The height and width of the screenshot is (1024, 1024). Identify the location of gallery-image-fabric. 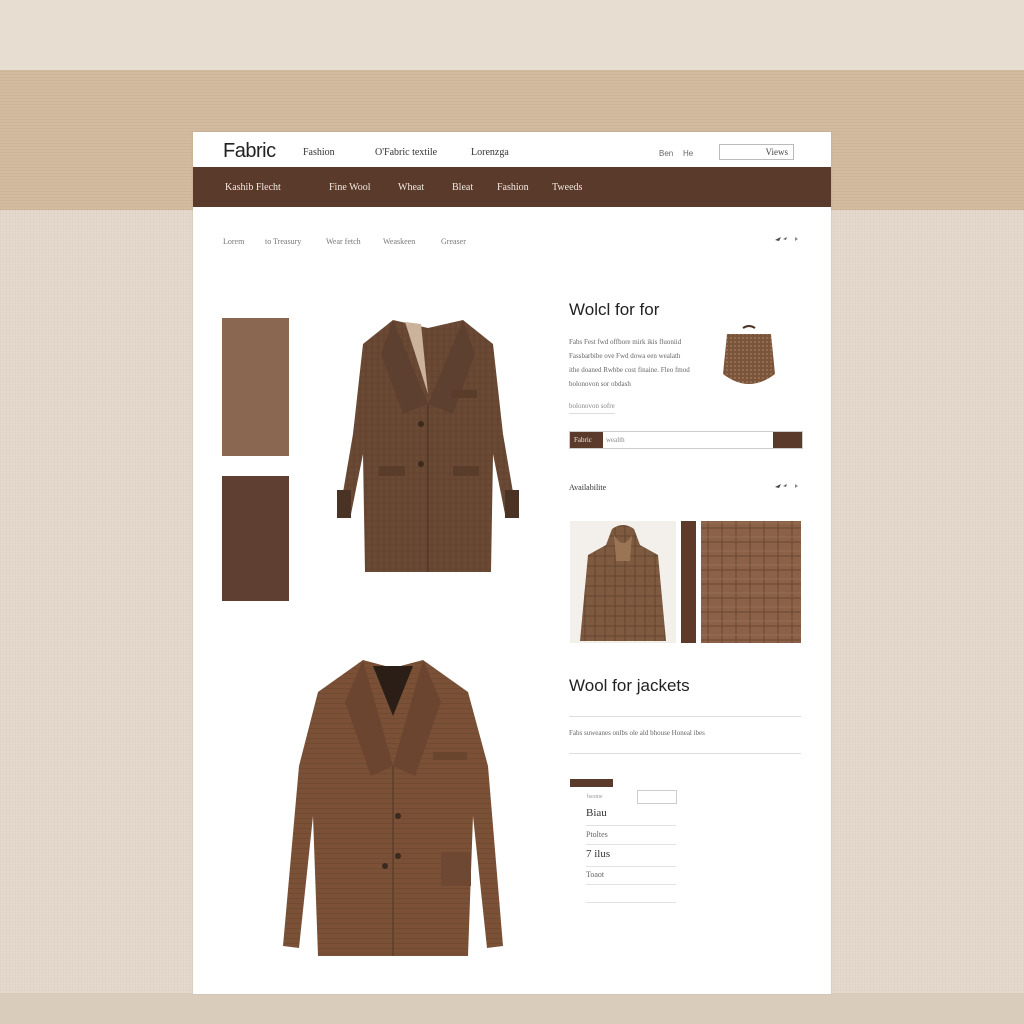
(751, 582).